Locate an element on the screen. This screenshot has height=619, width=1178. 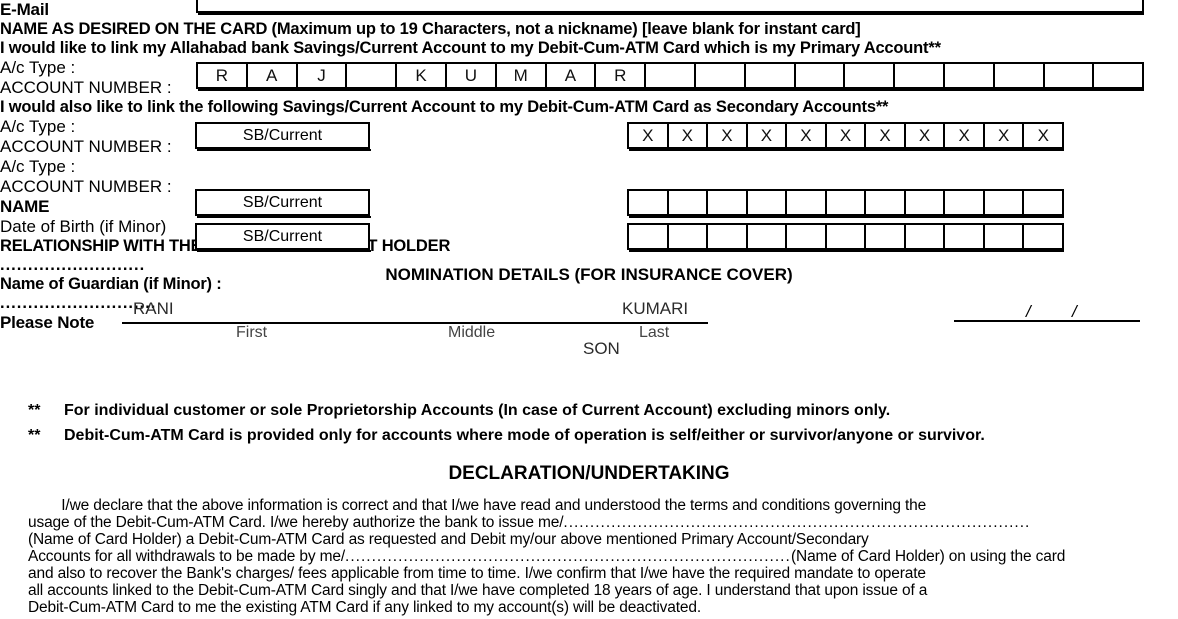
primary-account-cell-10: X is located at coordinates (1043, 135).